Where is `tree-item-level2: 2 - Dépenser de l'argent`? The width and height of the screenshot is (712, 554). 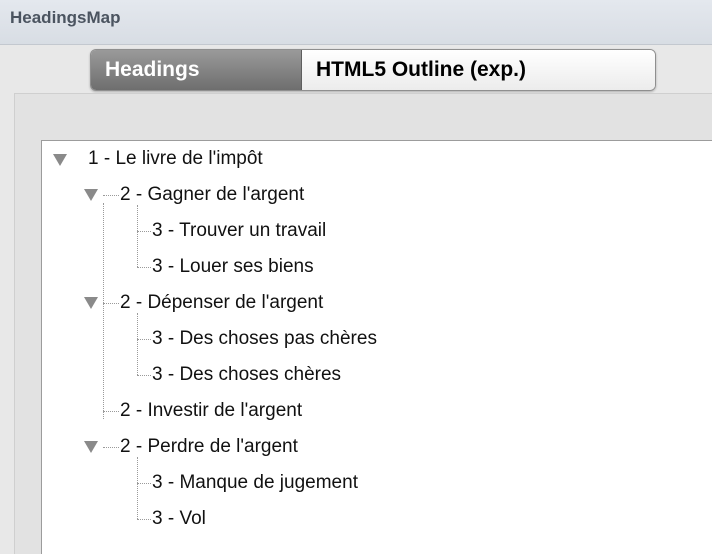 tree-item-level2: 2 - Dépenser de l'argent is located at coordinates (221, 303).